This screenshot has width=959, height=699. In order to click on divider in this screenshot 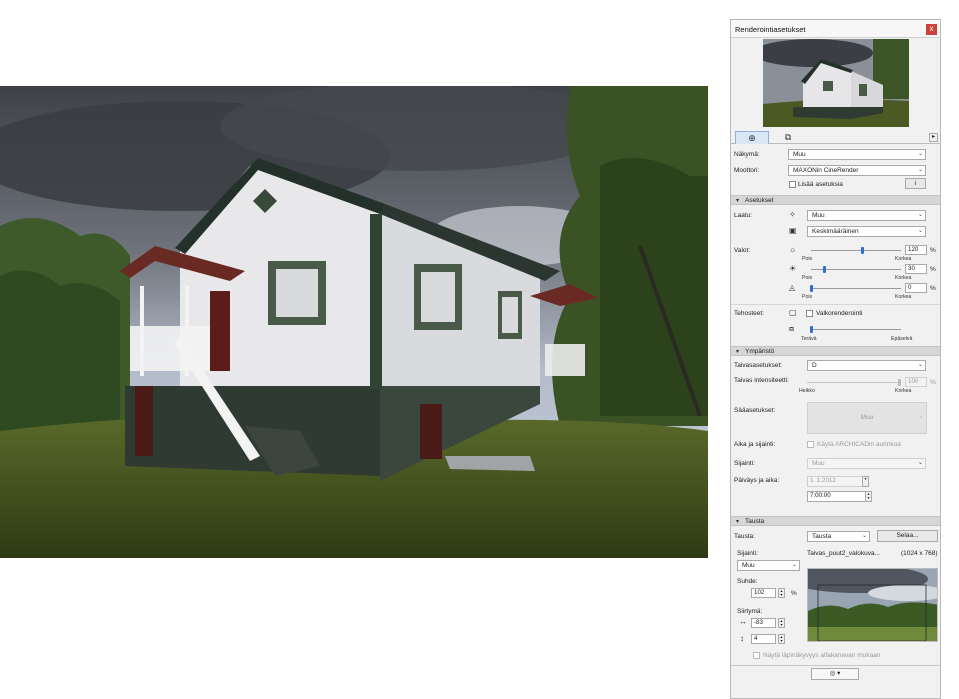, I will do `click(835, 304)`.